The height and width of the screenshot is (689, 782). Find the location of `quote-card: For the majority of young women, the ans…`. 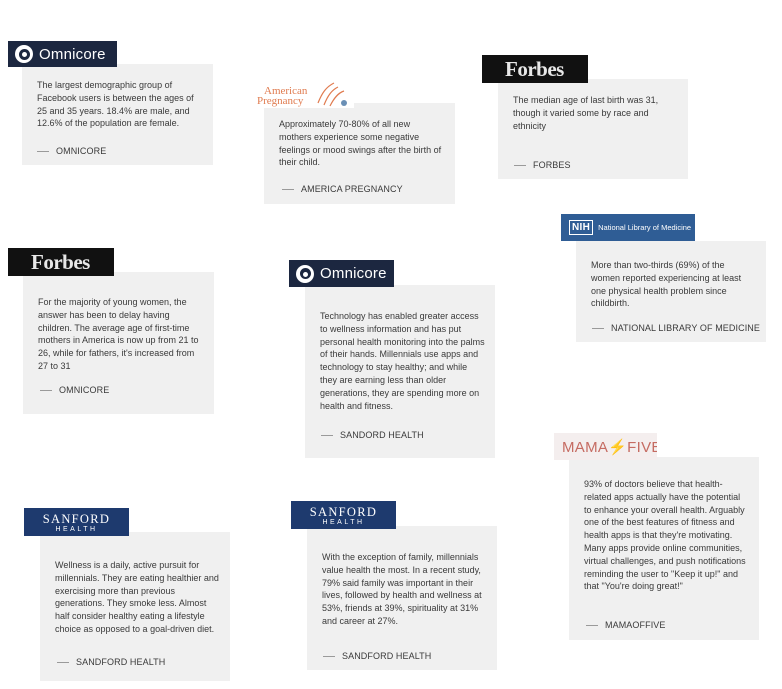

quote-card: For the majority of young women, the ans… is located at coordinates (118, 343).